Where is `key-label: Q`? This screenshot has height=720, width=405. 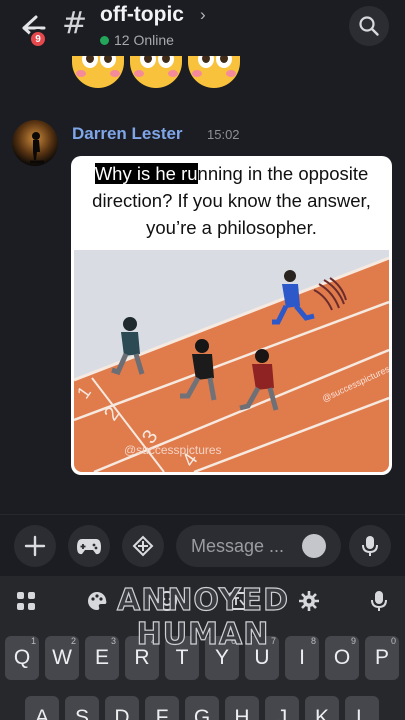 key-label: Q is located at coordinates (22, 657).